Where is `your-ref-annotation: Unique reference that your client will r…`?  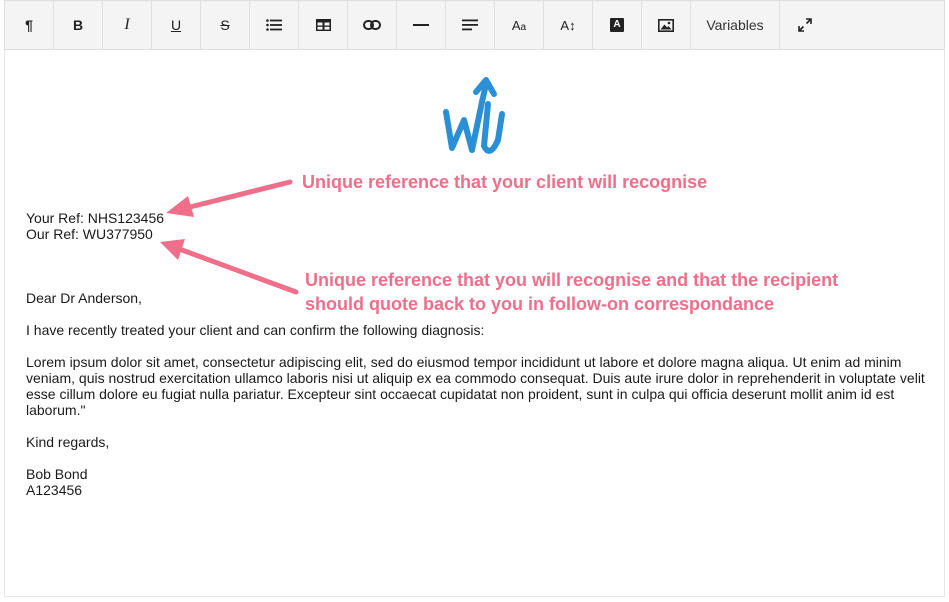 your-ref-annotation: Unique reference that your client will r… is located at coordinates (505, 182).